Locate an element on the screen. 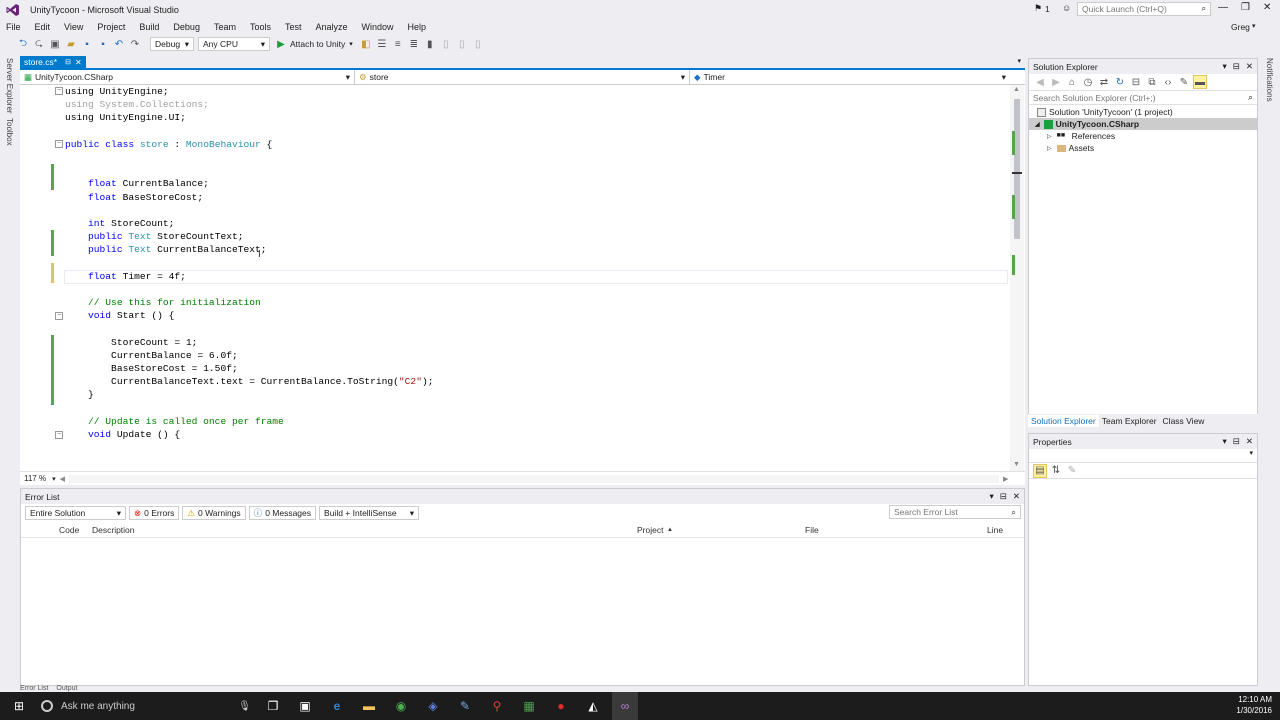  notifications-flag-icon: ⚑ is located at coordinates (1038, 8).